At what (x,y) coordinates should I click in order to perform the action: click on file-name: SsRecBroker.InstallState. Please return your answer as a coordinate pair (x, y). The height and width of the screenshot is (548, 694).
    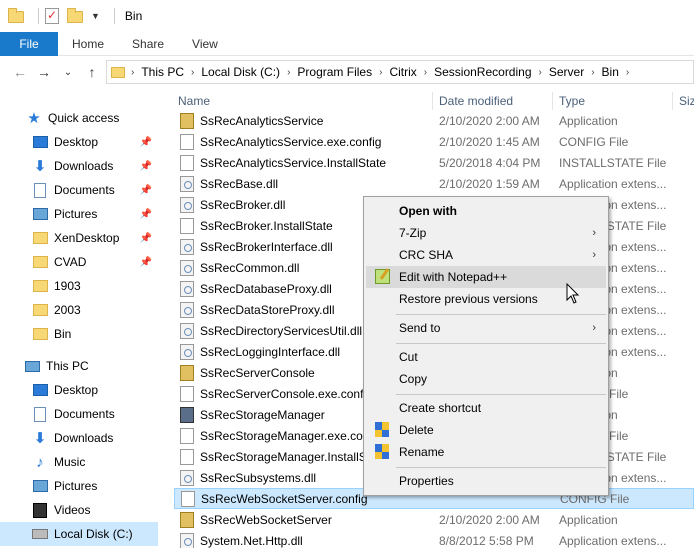
    Looking at the image, I should click on (266, 225).